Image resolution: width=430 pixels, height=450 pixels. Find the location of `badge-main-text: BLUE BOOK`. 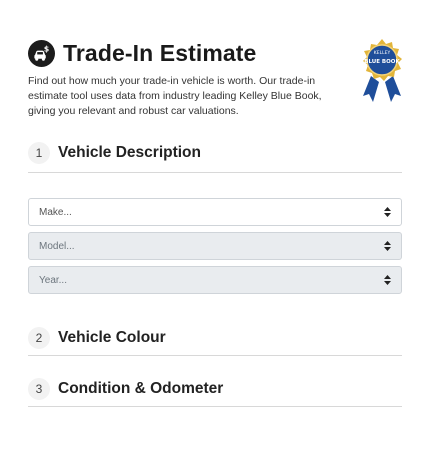

badge-main-text: BLUE BOOK is located at coordinates (382, 62).